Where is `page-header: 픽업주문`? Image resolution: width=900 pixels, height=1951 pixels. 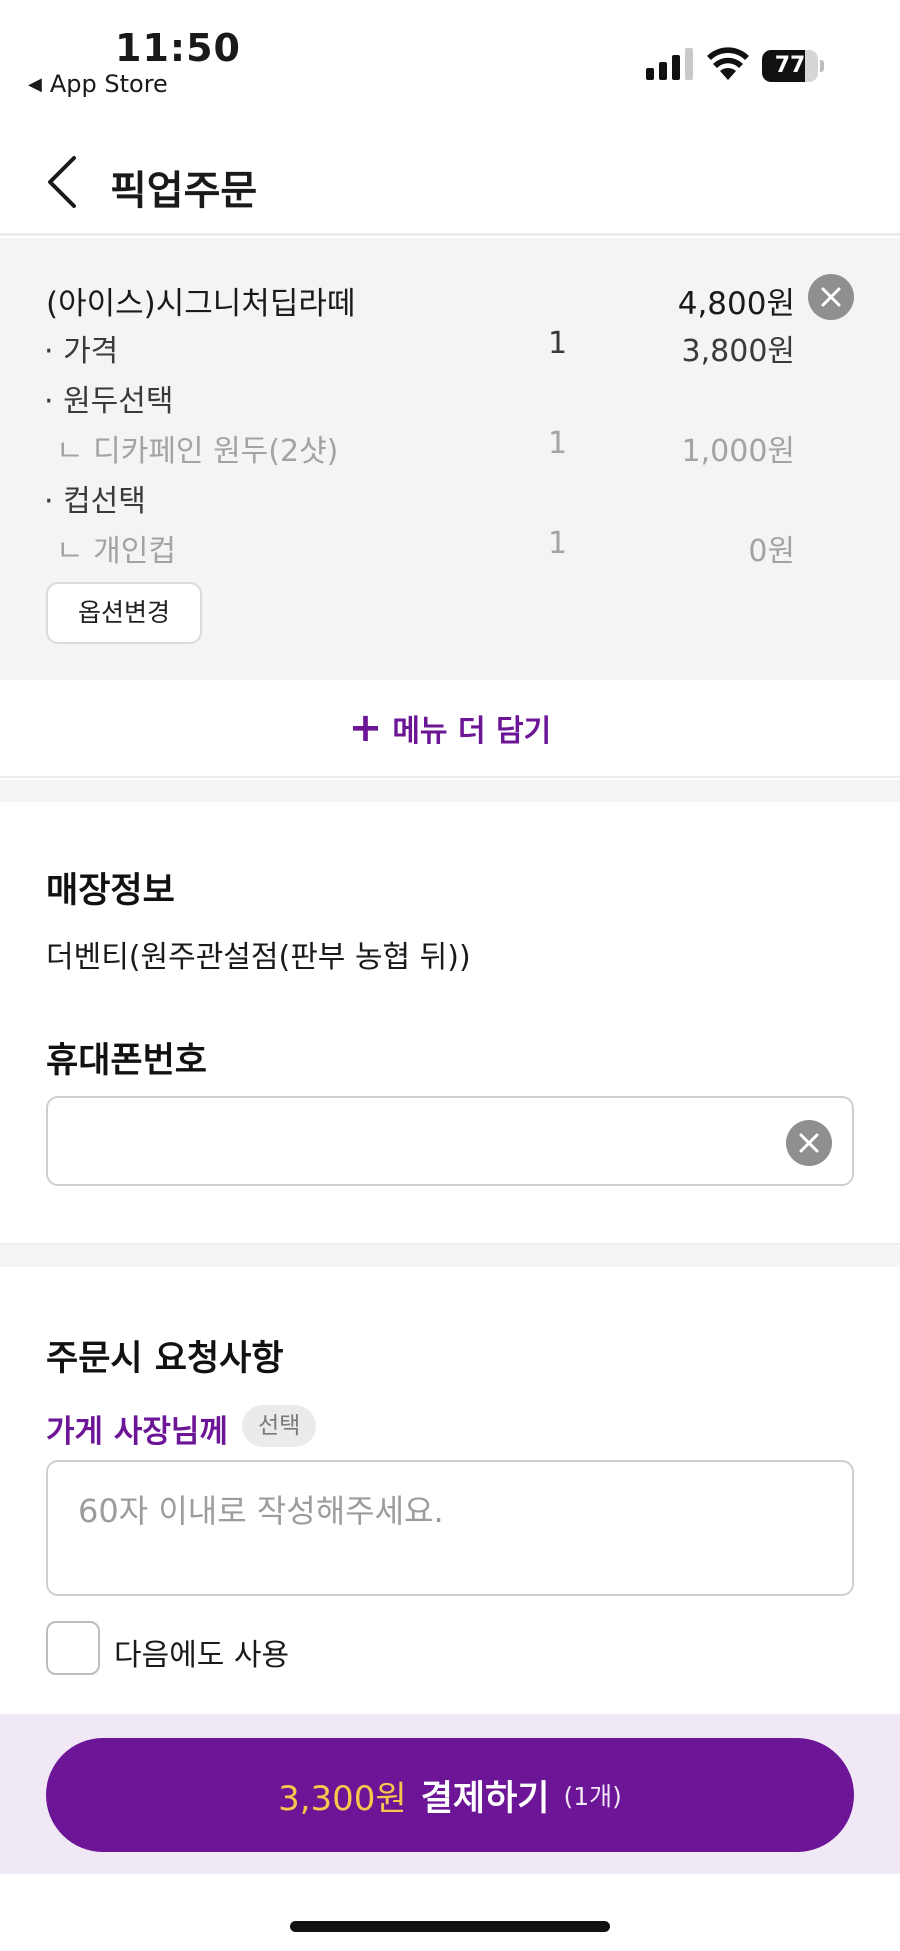 page-header: 픽업주문 is located at coordinates (450, 183).